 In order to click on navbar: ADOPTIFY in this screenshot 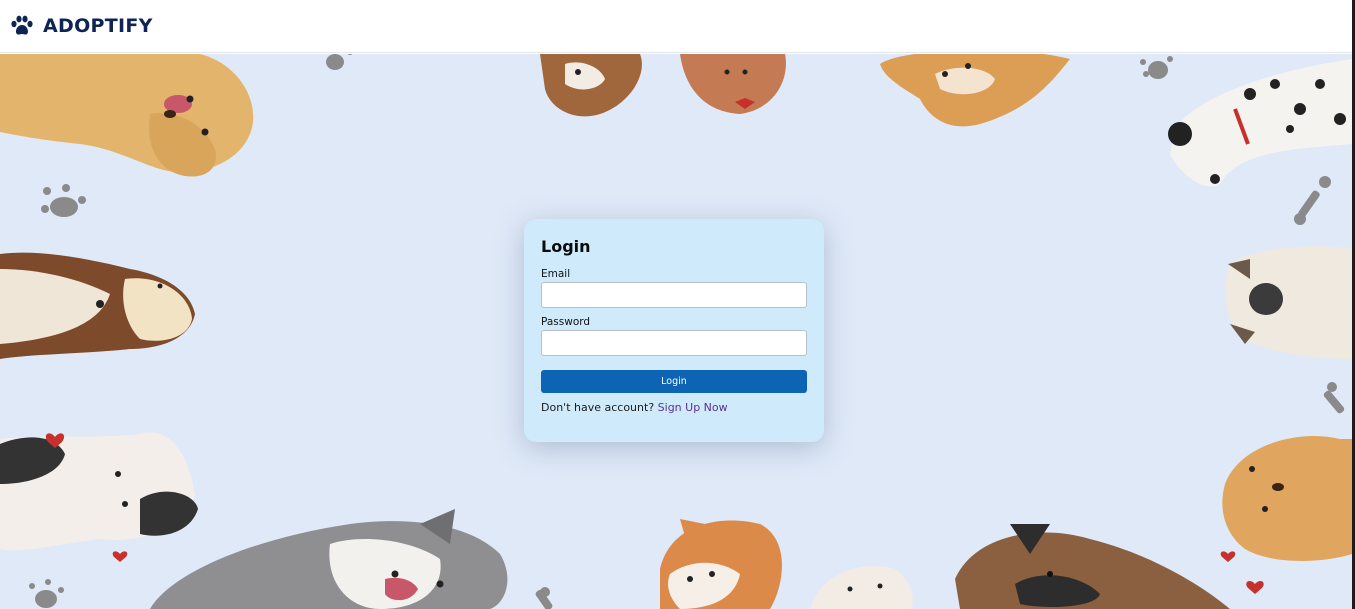, I will do `click(676, 26)`.